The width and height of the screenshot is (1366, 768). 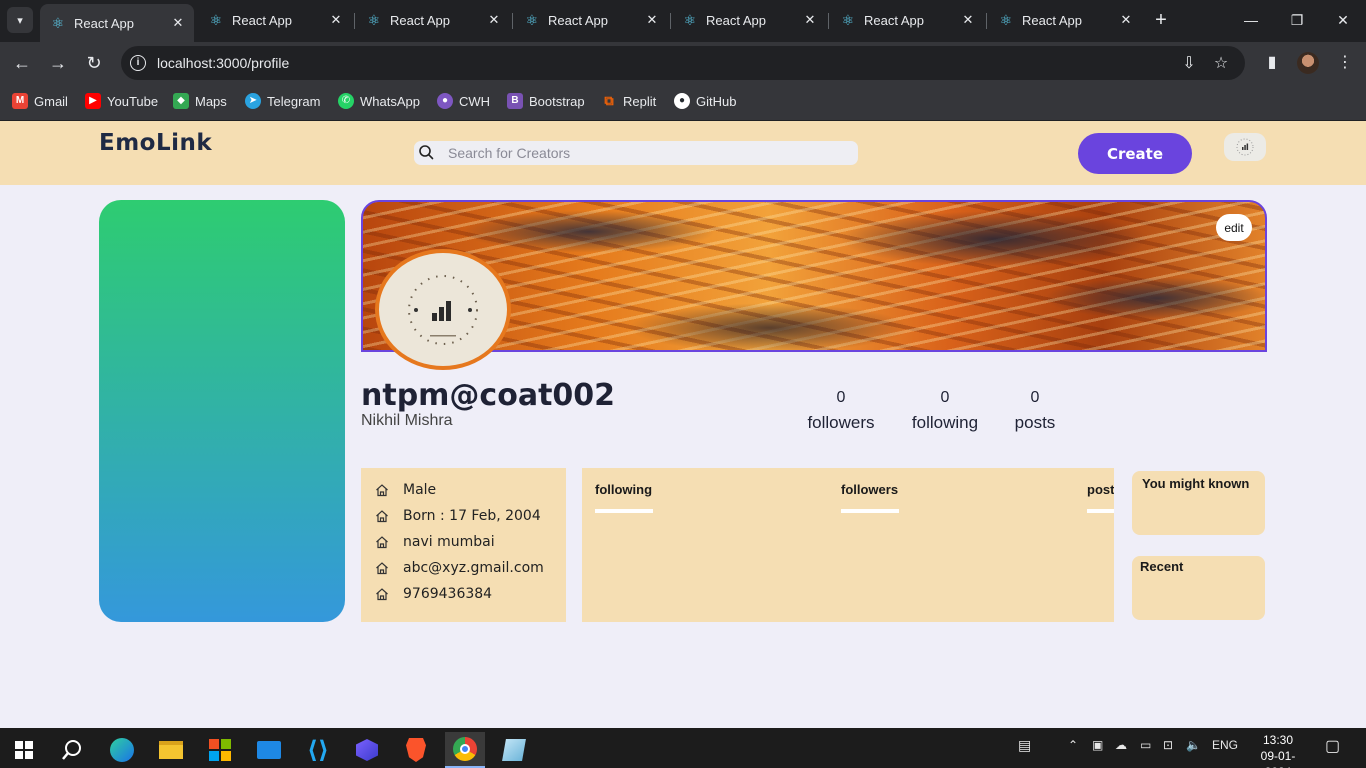 I want to click on site-logo: EmoLink, so click(x=155, y=143).